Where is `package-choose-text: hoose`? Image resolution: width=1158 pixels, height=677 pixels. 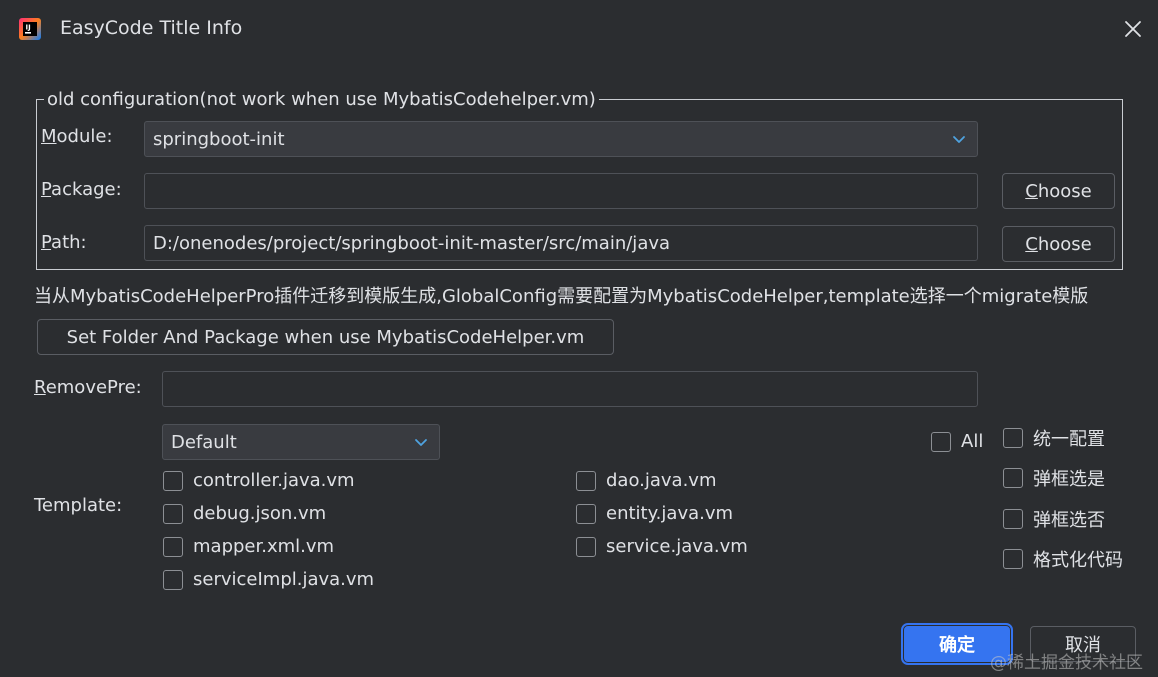 package-choose-text: hoose is located at coordinates (1064, 191).